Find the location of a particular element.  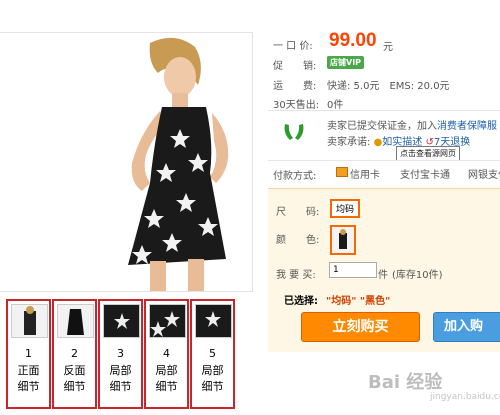

buy-now-button: 立刻购买 is located at coordinates (360, 327).